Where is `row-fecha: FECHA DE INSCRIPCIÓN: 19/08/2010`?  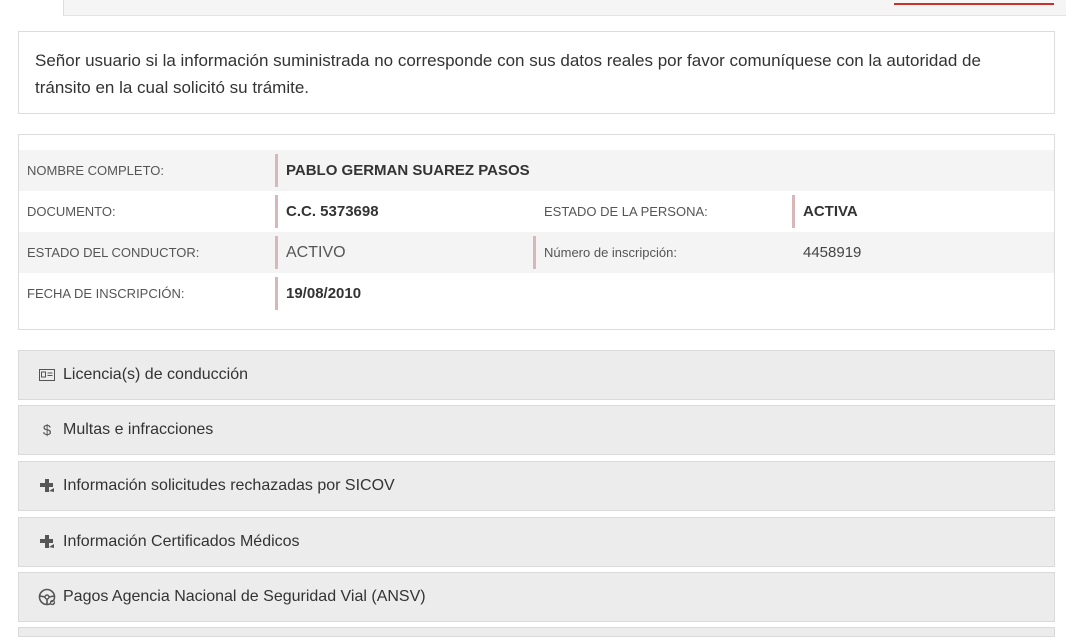
row-fecha: FECHA DE INSCRIPCIÓN: 19/08/2010 is located at coordinates (536, 293).